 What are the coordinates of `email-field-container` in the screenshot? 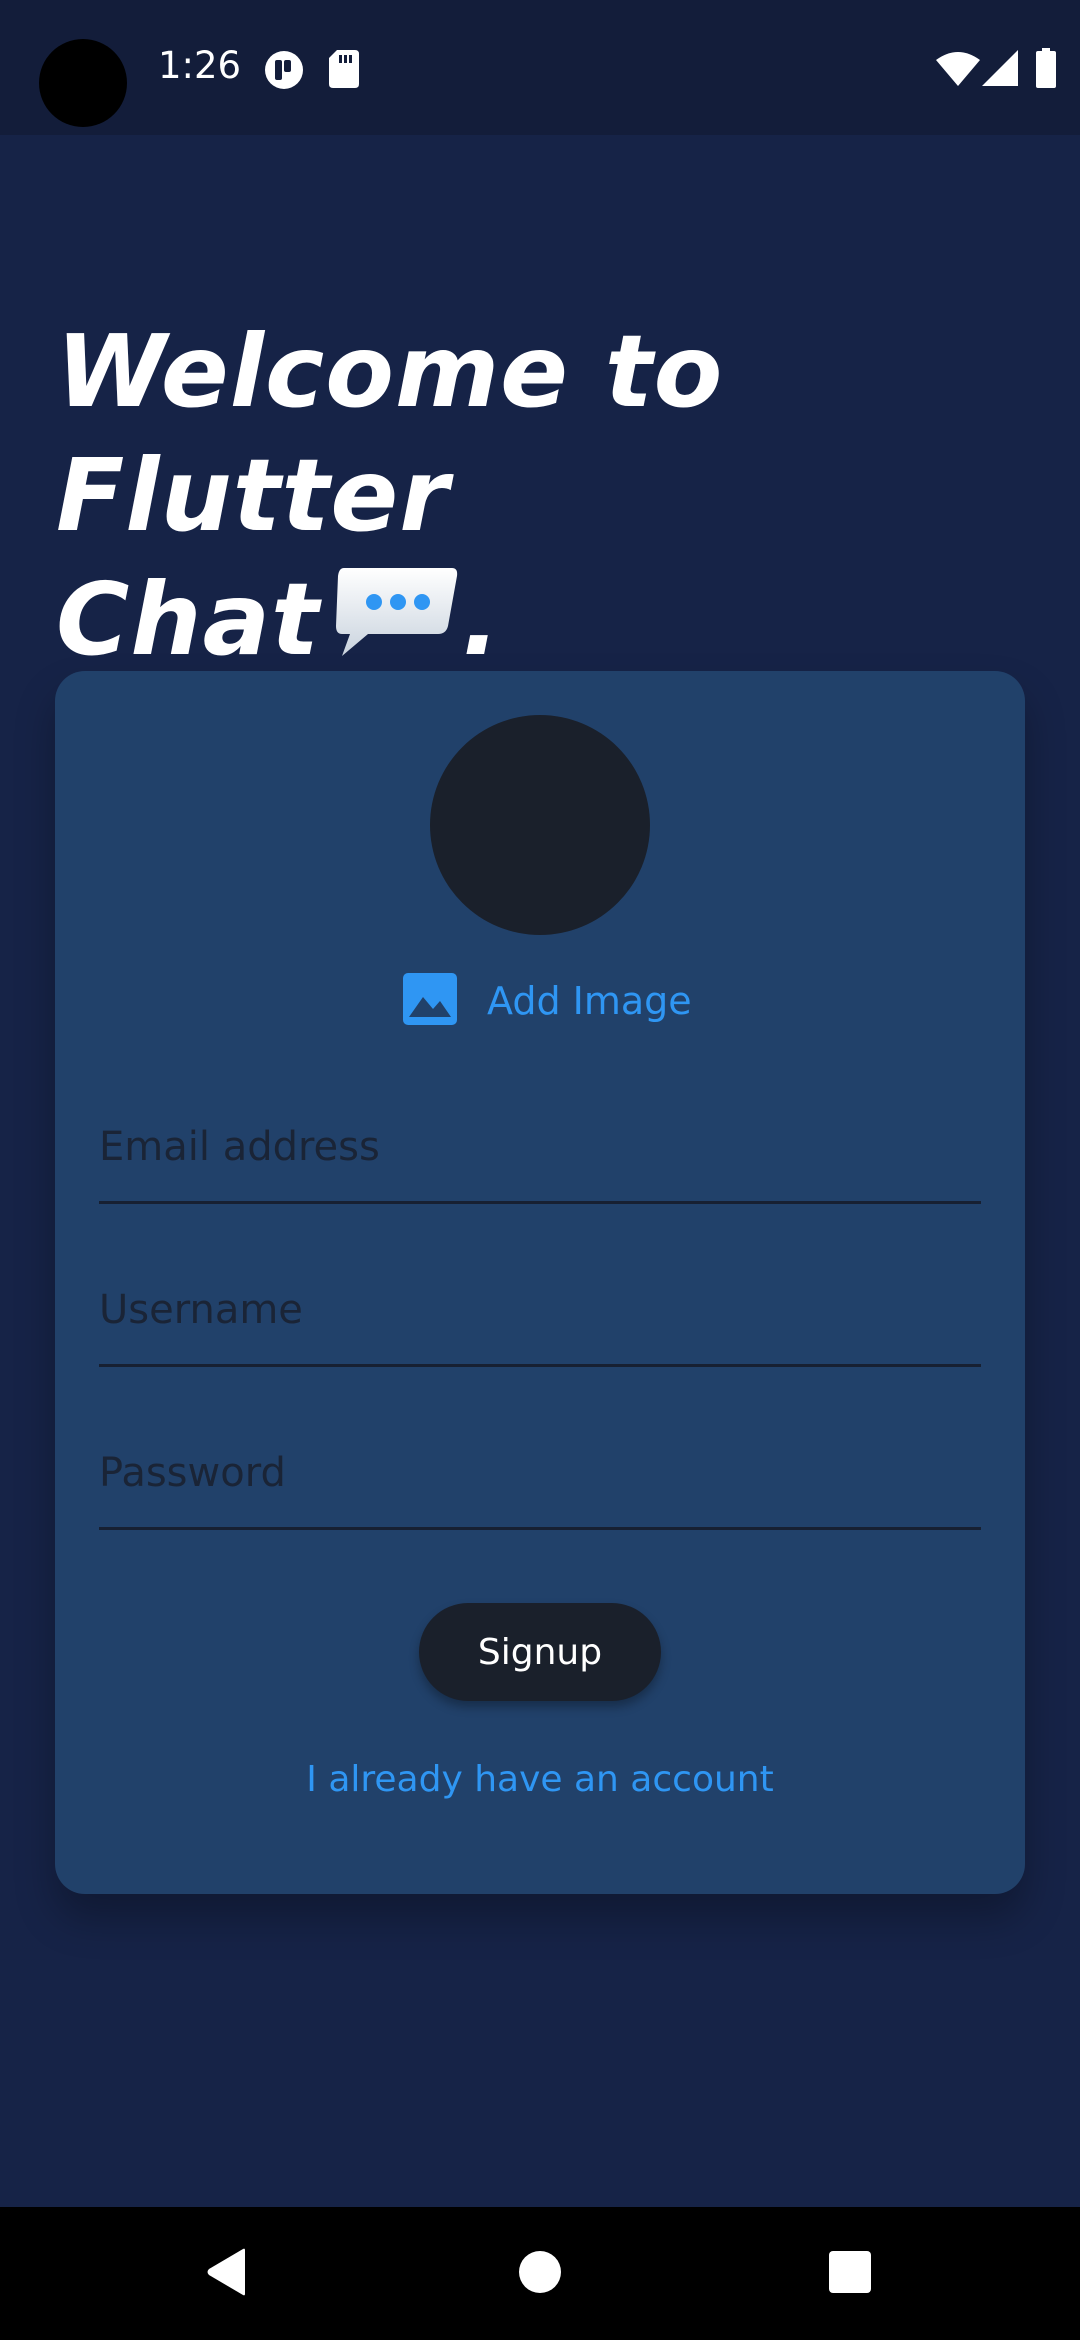 It's located at (540, 1147).